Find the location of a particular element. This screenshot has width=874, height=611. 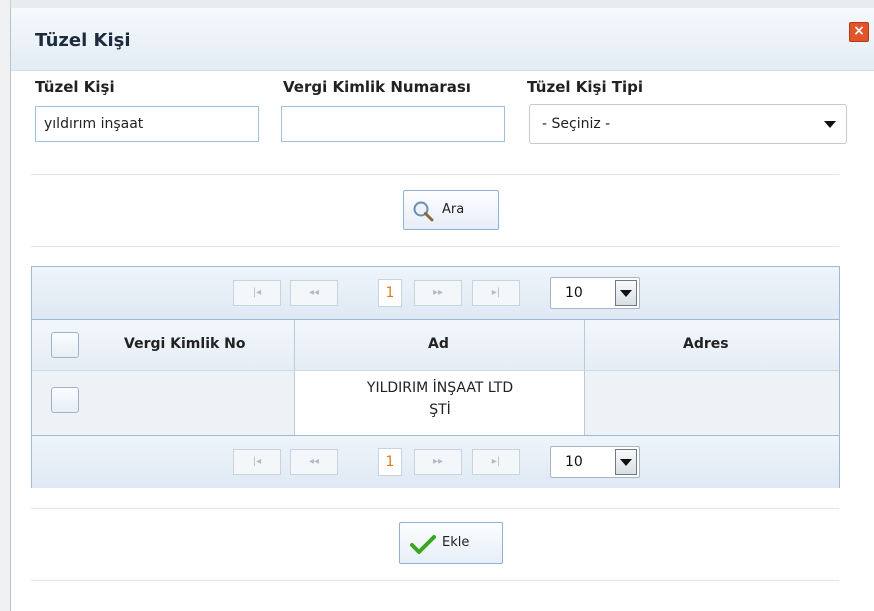

column-header-vergi-kimlik-no: Vergi Kimlik No is located at coordinates (185, 344).